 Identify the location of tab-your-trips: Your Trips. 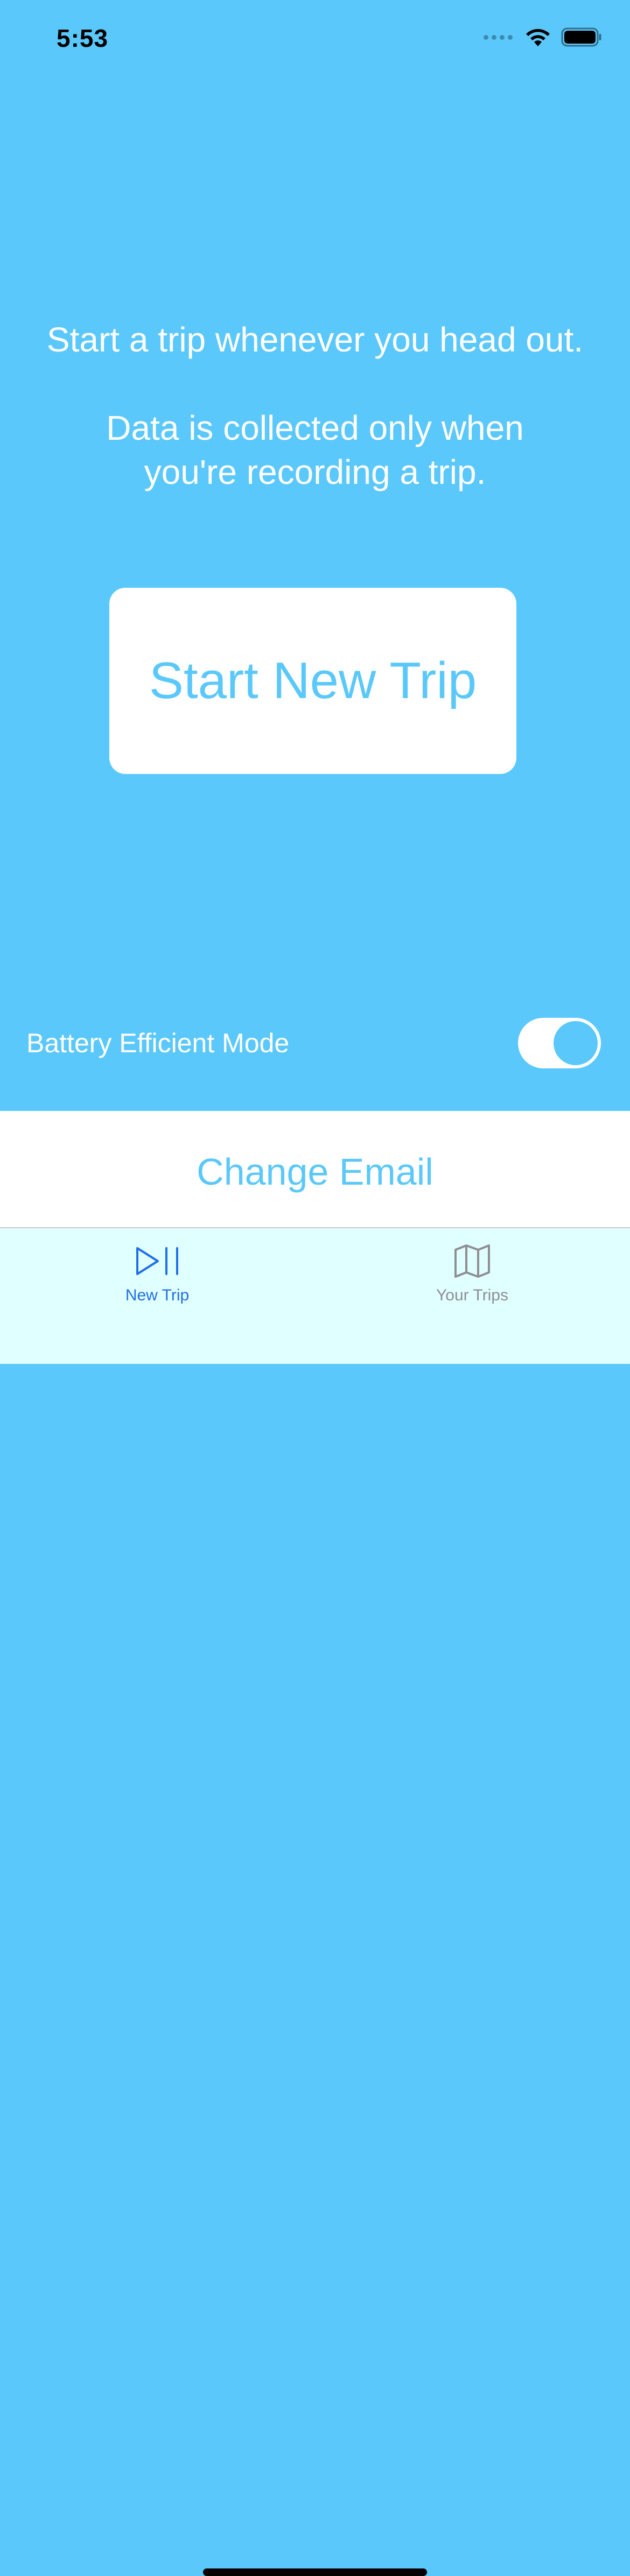
(472, 1271).